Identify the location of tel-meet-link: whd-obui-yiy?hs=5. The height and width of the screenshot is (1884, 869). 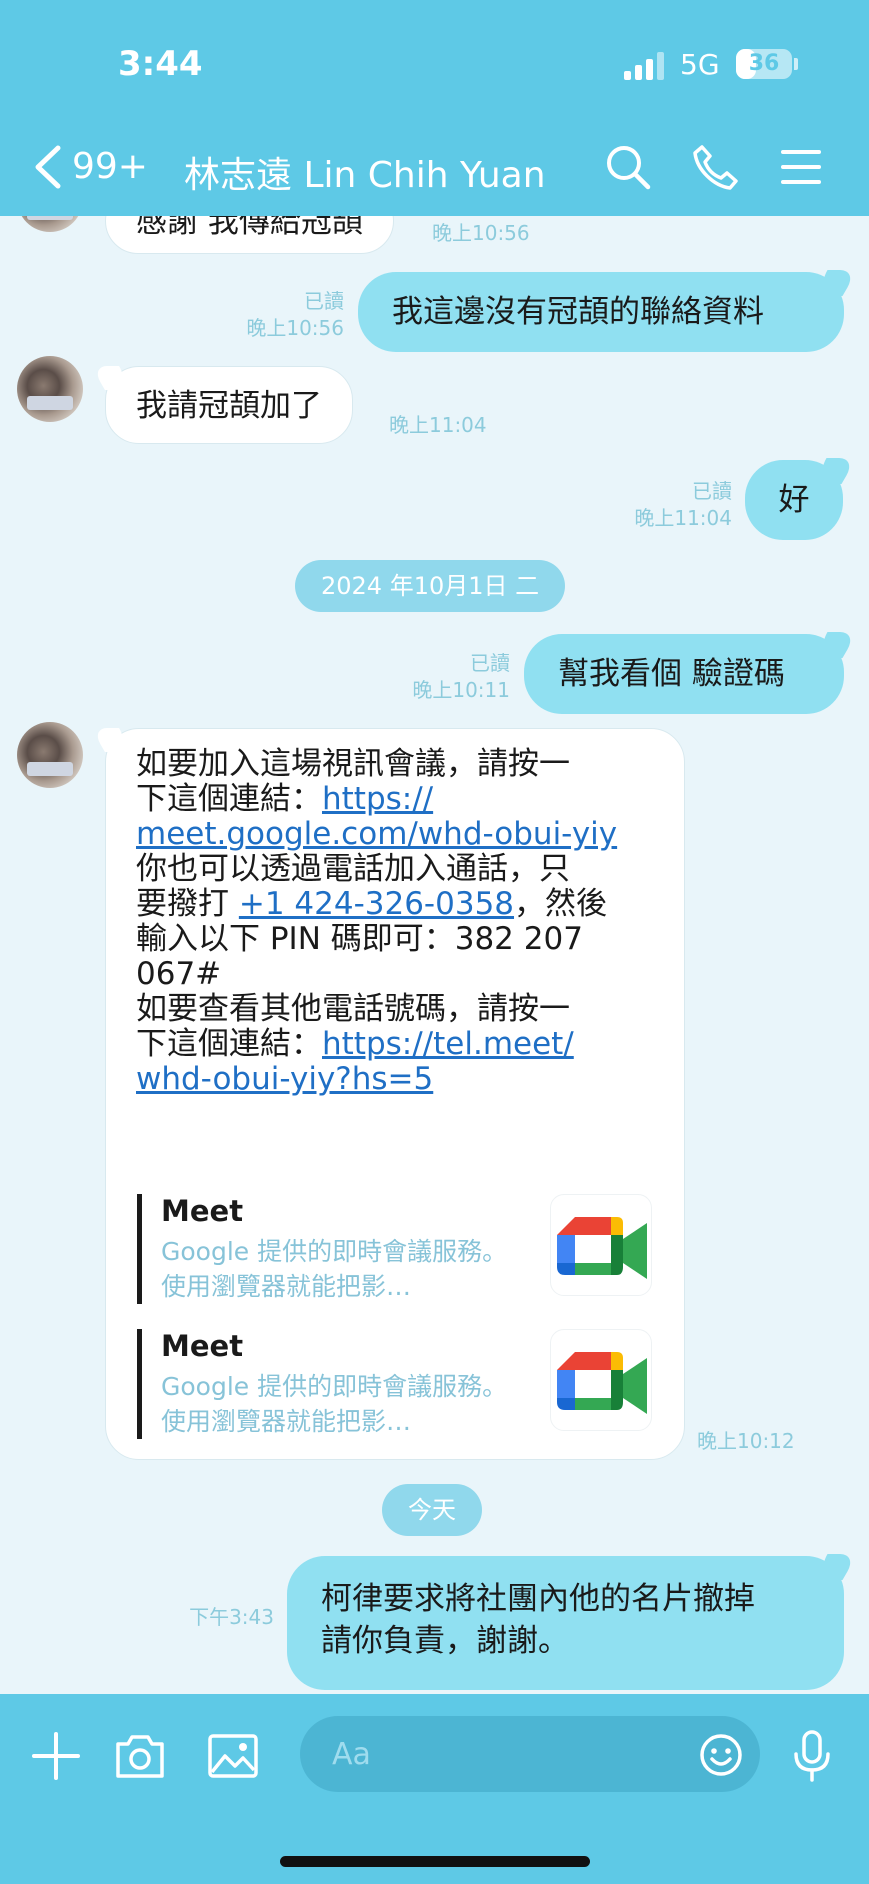
(410, 1079).